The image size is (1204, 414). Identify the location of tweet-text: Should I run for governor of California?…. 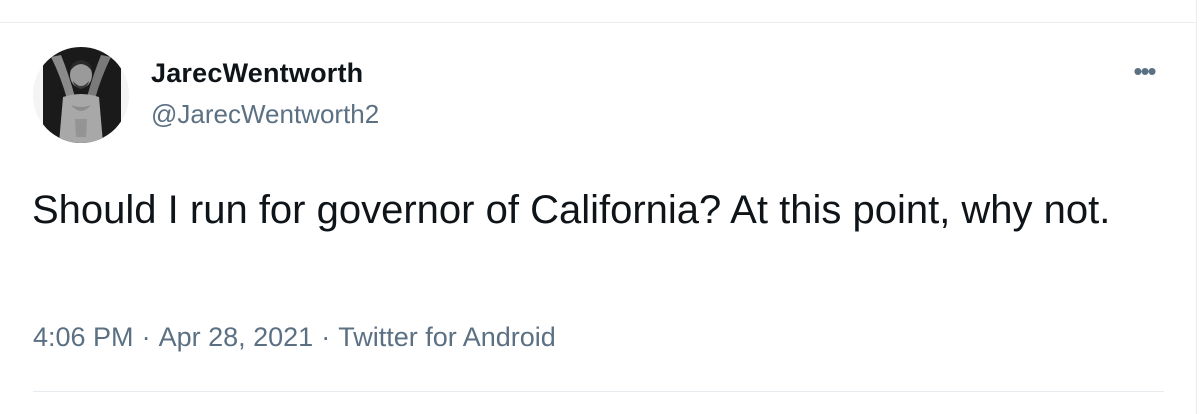
(571, 210).